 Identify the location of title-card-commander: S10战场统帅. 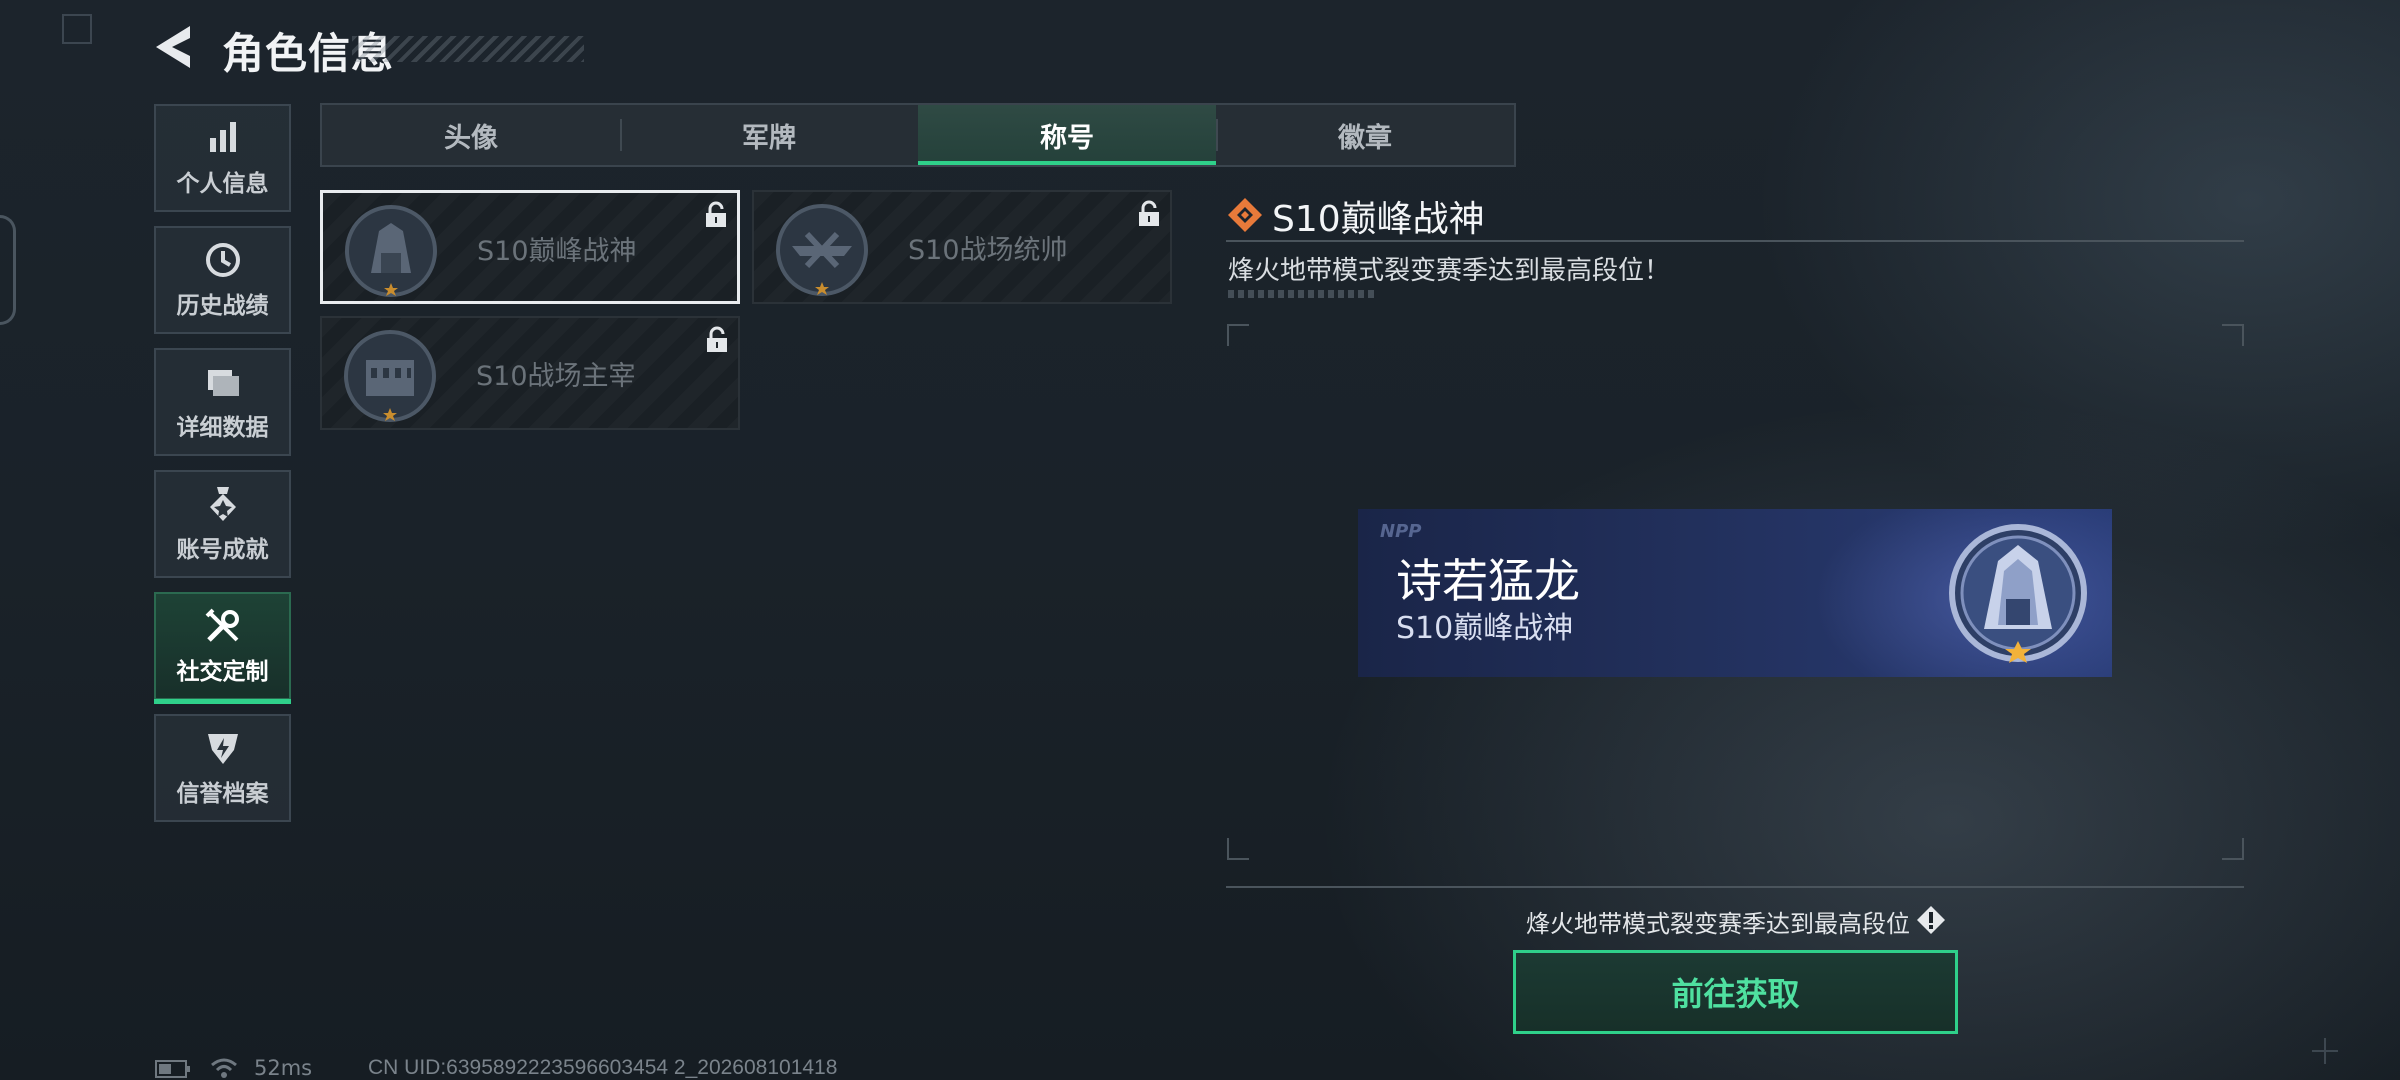
(962, 247).